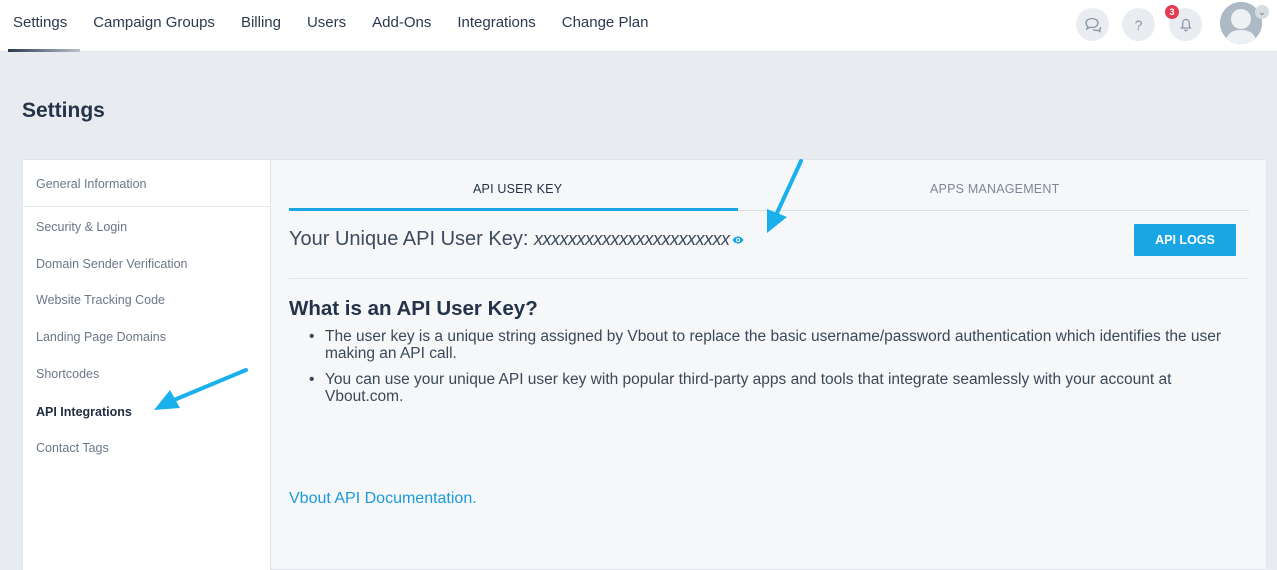 This screenshot has width=1277, height=570. Describe the element at coordinates (605, 26) in the screenshot. I see `nav-change-plan: Change Plan` at that location.